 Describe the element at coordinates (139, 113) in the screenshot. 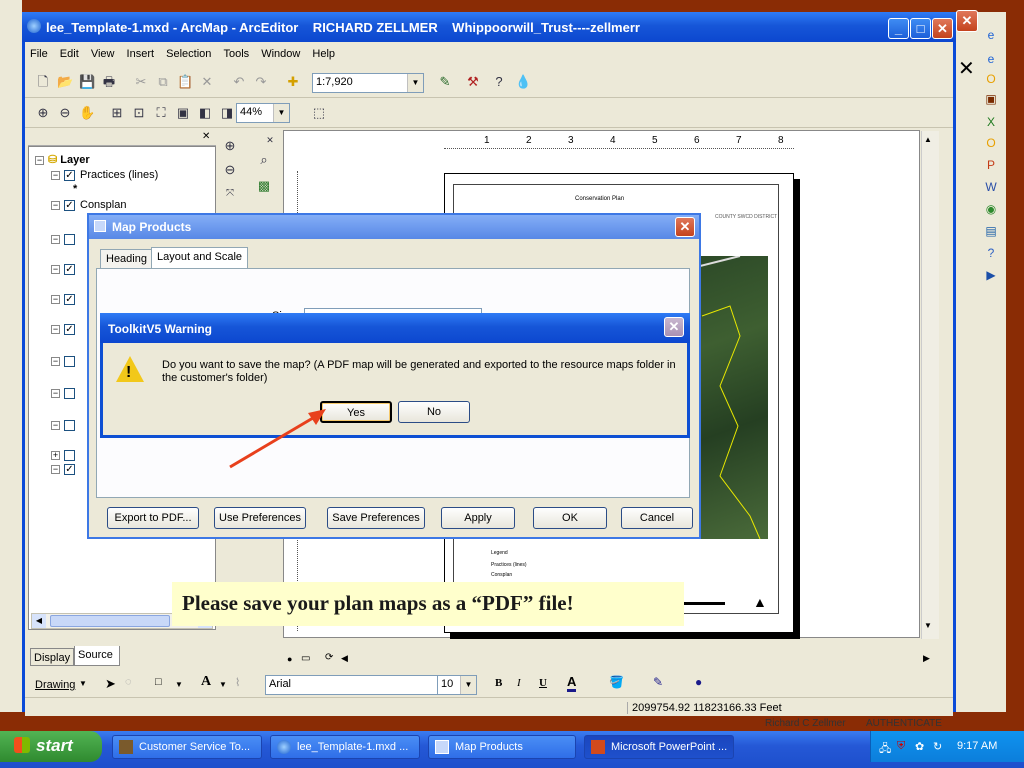

I see `fixed-zoom-out-icon: ⊡` at that location.